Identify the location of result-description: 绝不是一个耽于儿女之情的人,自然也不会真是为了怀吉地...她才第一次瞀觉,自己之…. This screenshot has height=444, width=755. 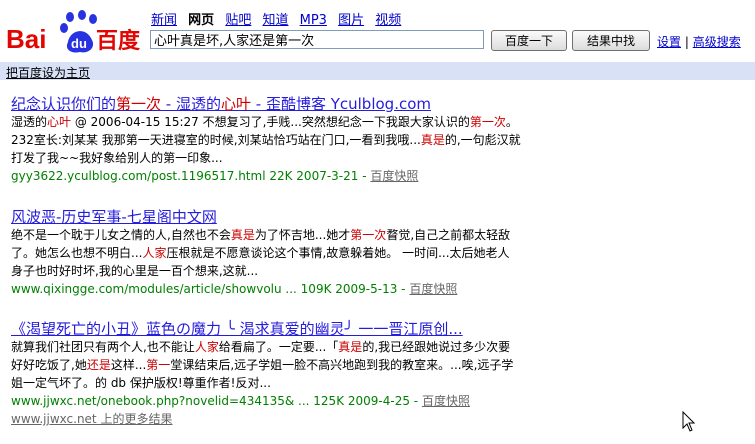
(266, 253).